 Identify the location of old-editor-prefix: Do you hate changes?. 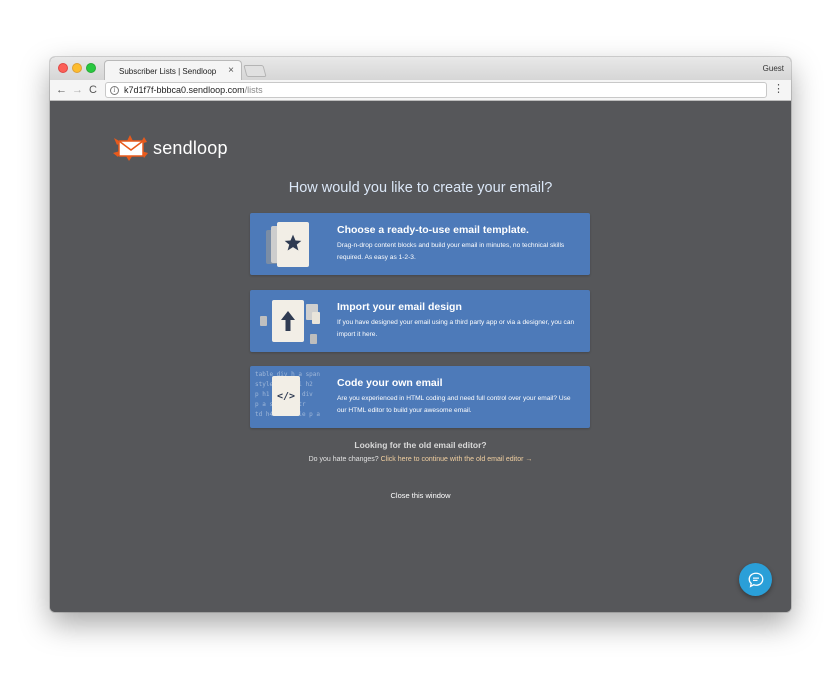
(344, 459).